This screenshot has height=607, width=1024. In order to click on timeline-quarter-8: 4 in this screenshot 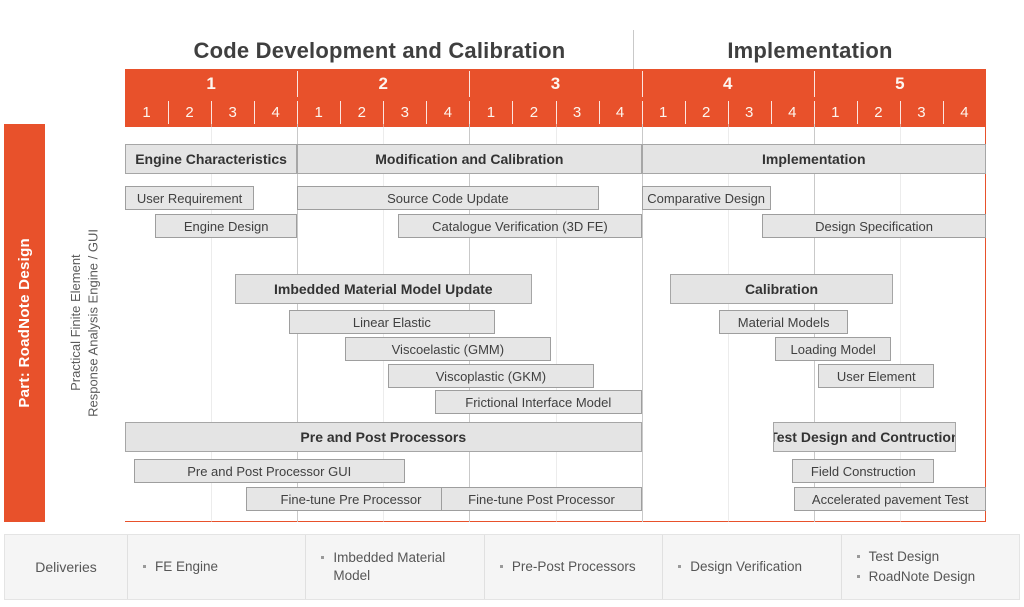, I will do `click(448, 112)`.